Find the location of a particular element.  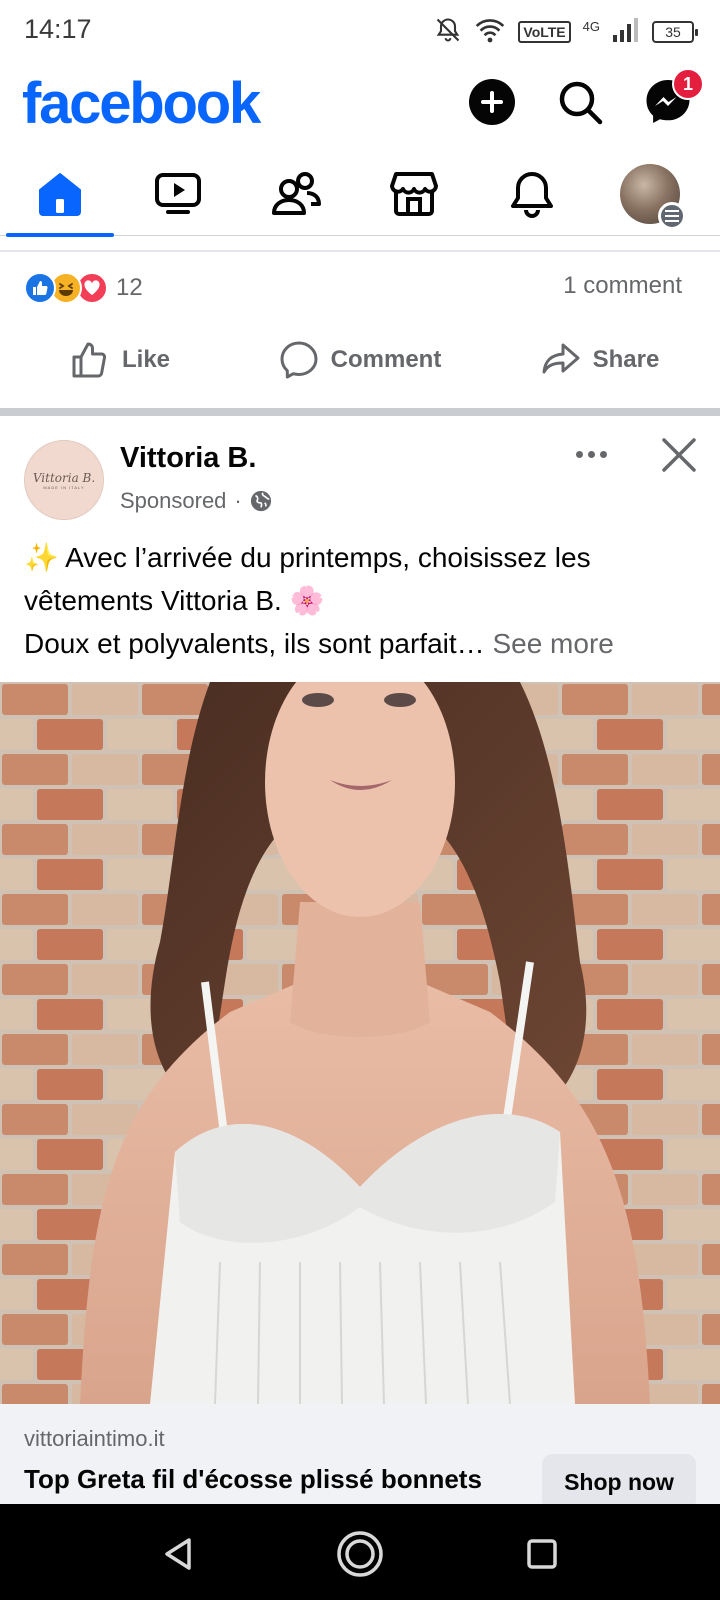

home-circle-icon is located at coordinates (360, 1554).